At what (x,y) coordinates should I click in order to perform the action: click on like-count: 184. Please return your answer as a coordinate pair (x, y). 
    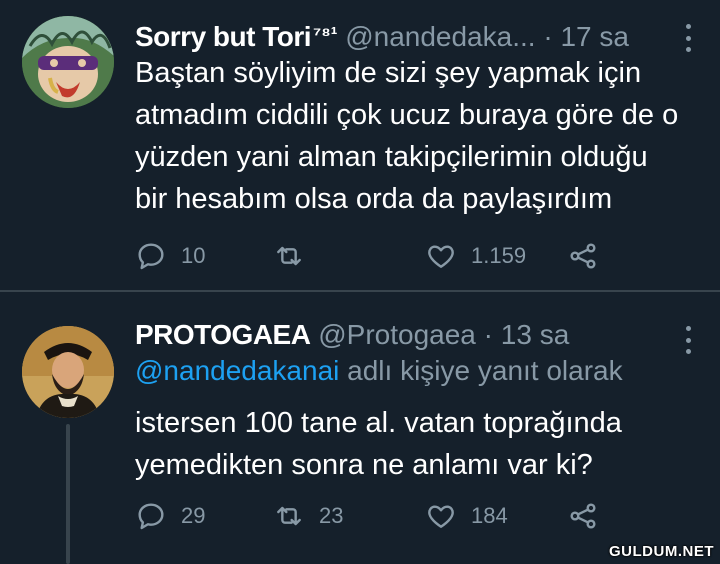
    Looking at the image, I should click on (489, 515).